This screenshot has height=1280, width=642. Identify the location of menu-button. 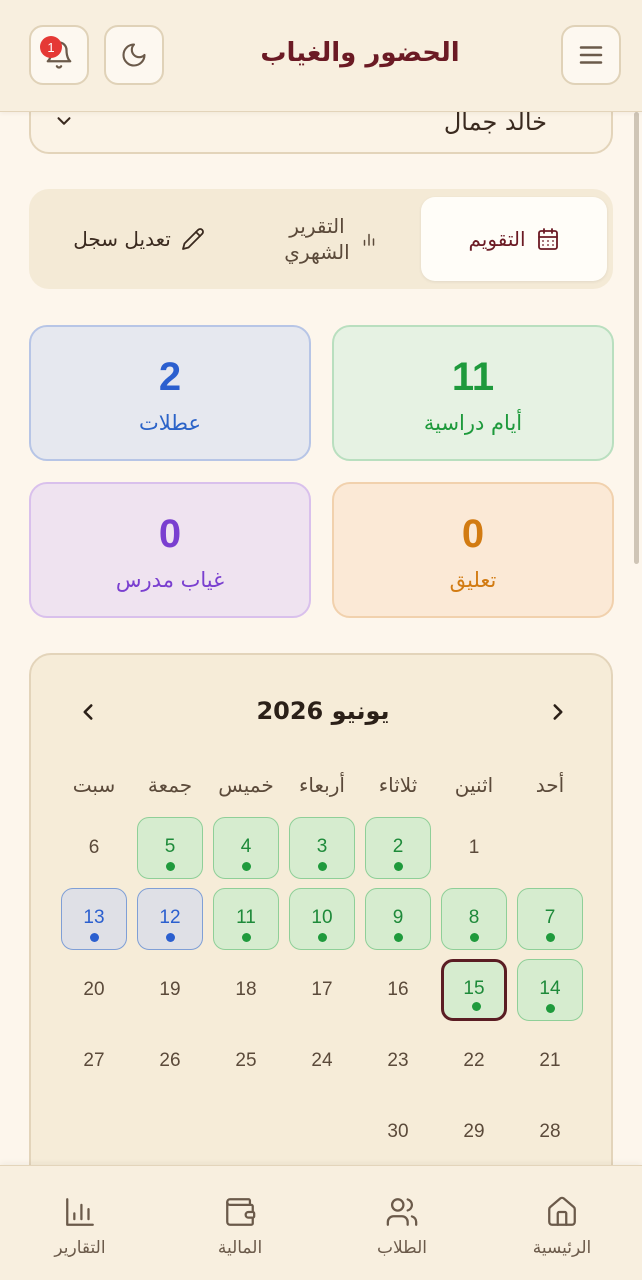
(591, 55).